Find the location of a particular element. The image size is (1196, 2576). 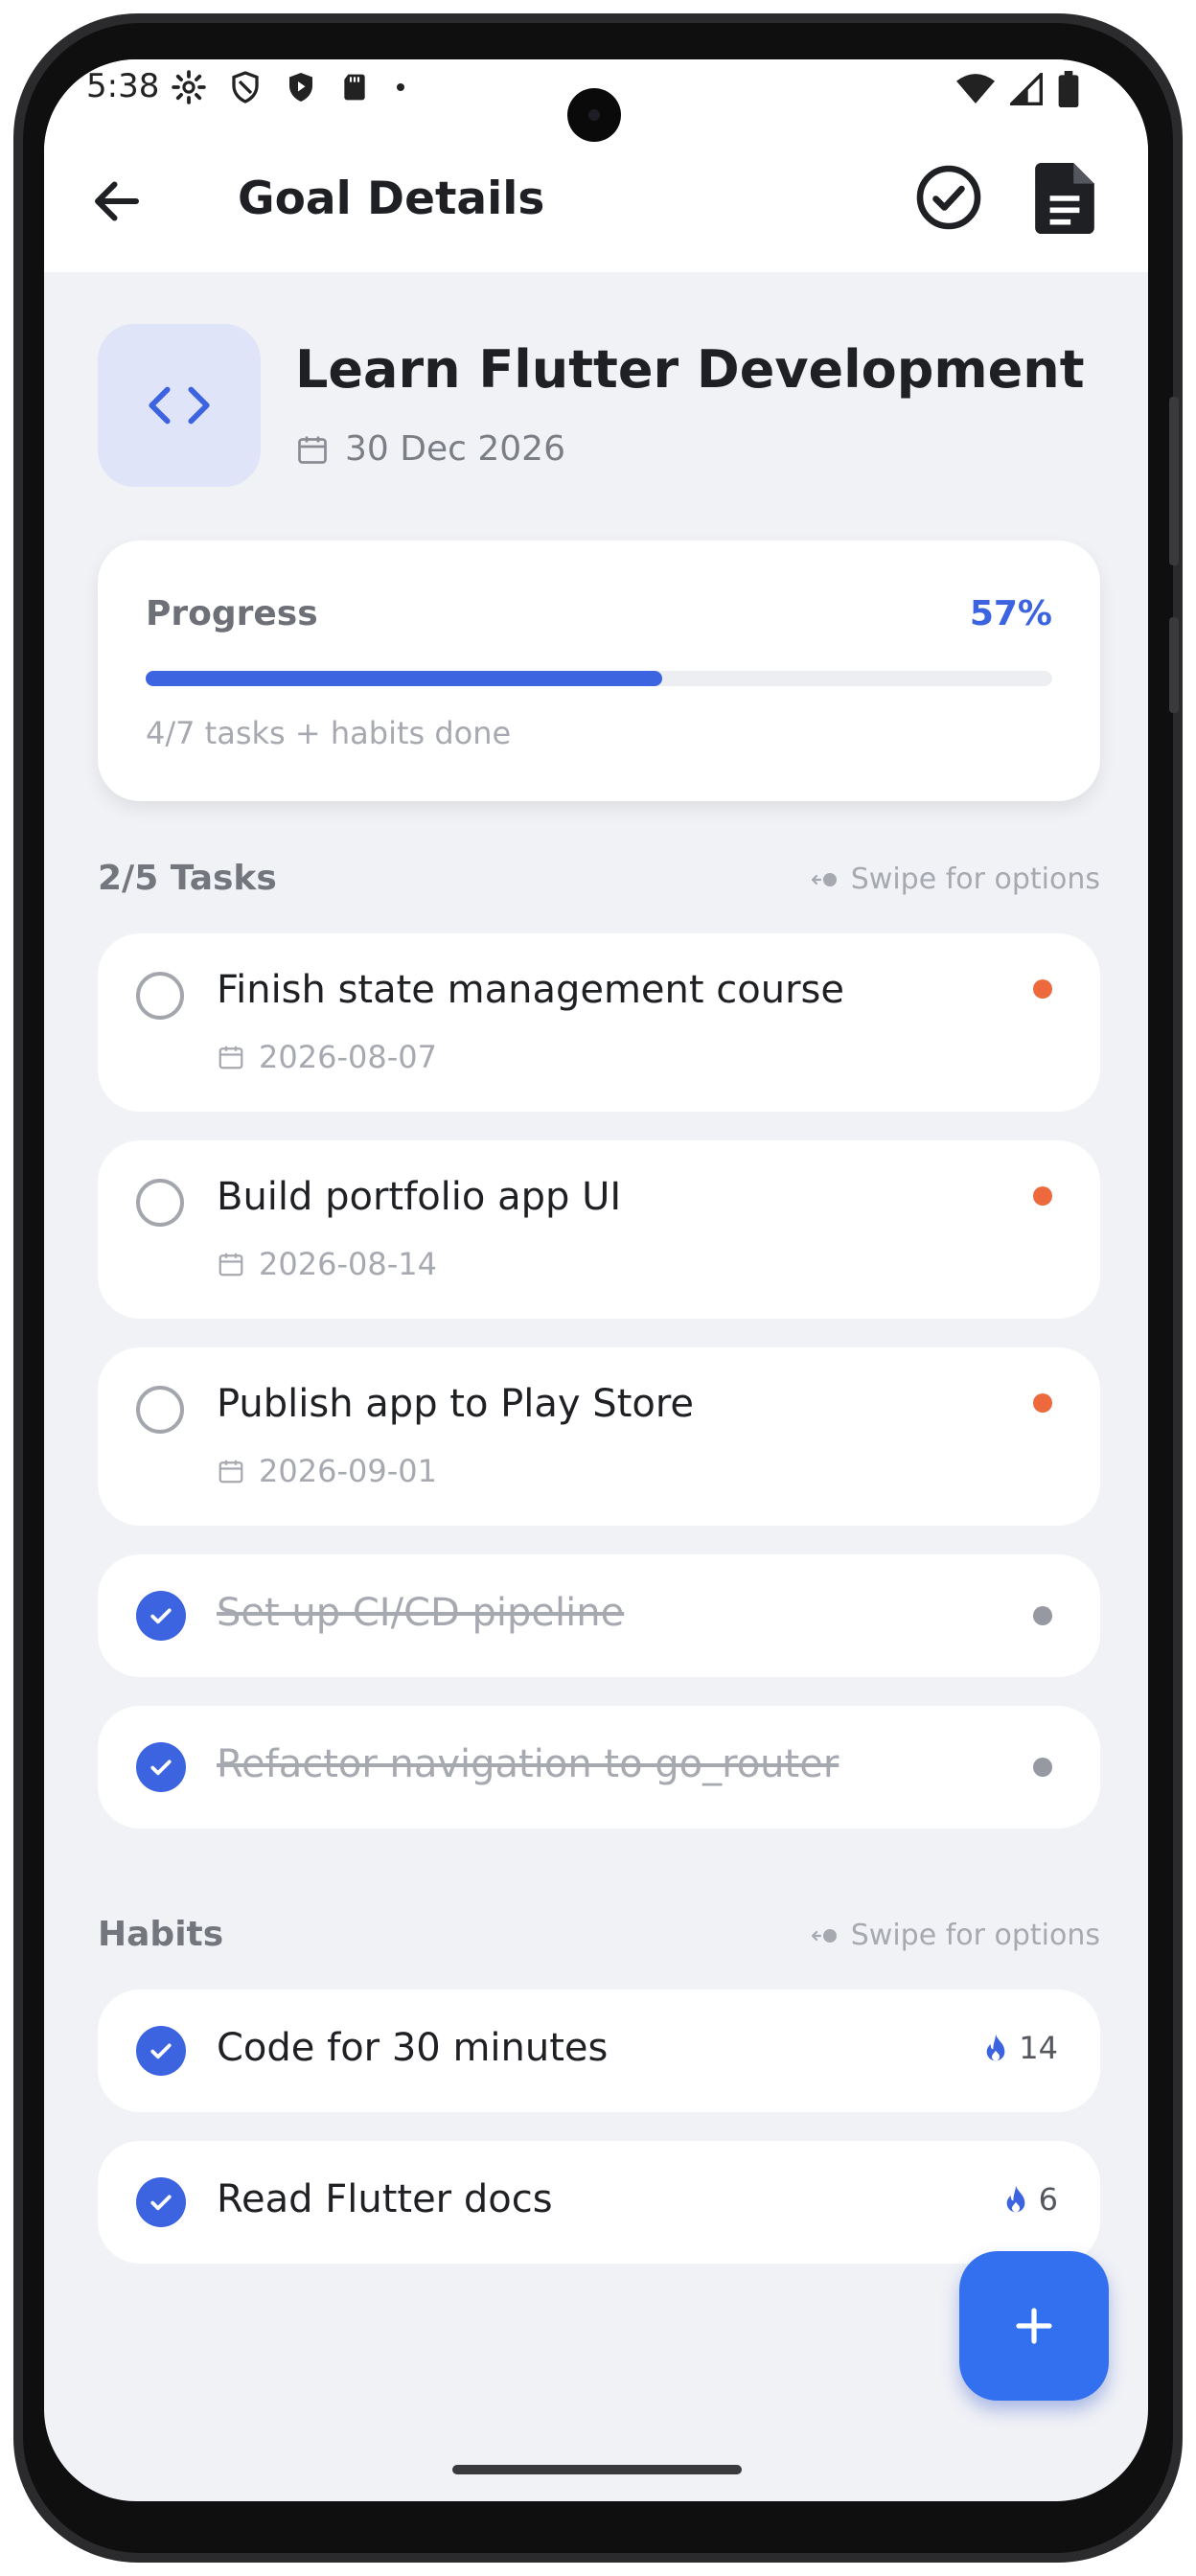

wifi-icon is located at coordinates (975, 89).